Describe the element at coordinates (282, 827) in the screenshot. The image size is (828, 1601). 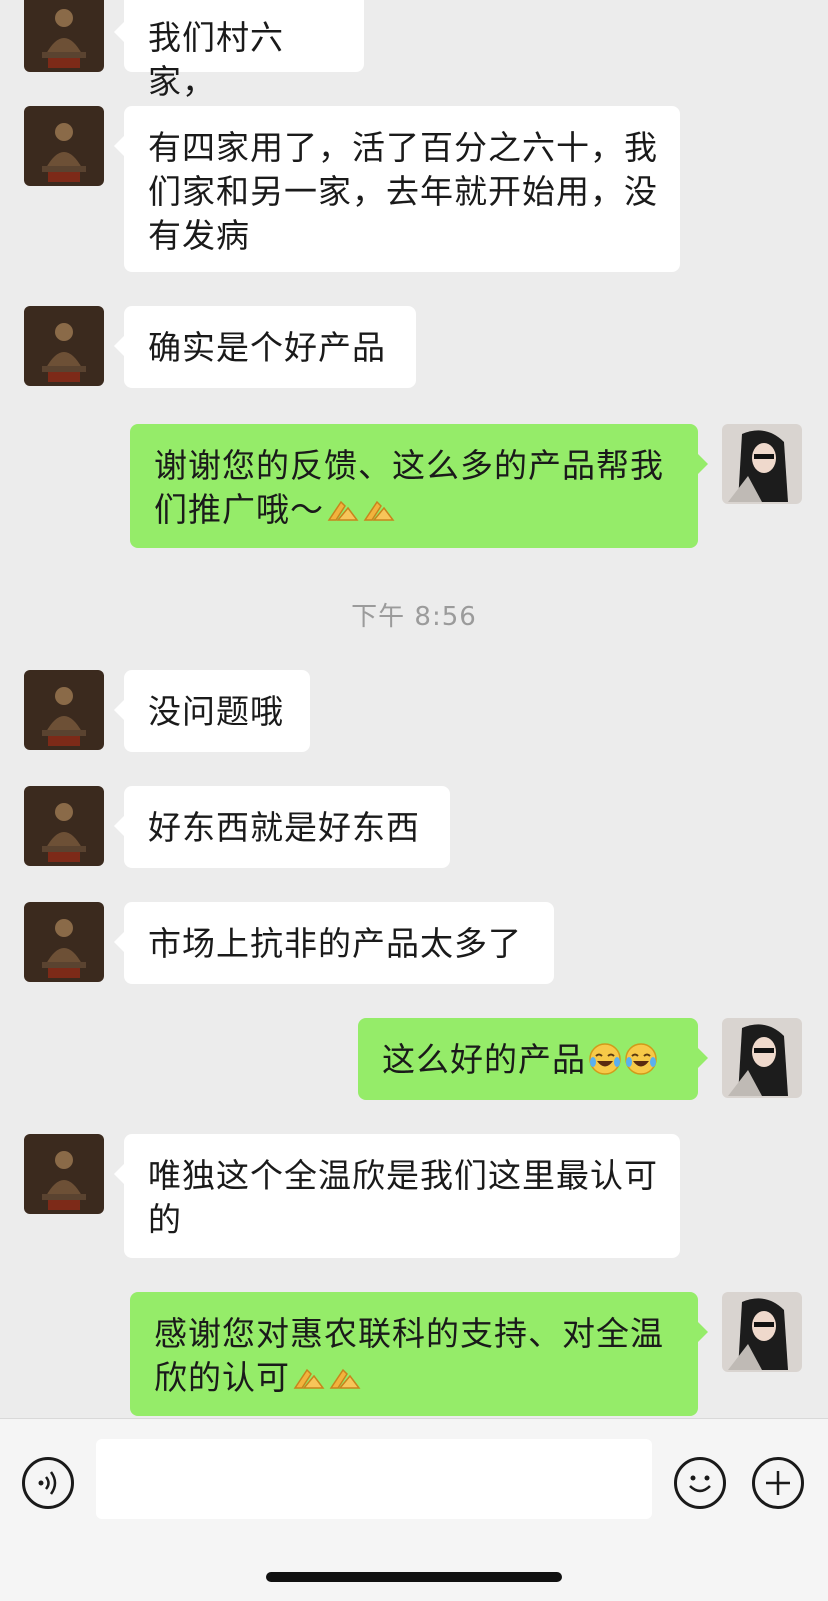
I see `message-bubble: 好东西就是好东西` at that location.